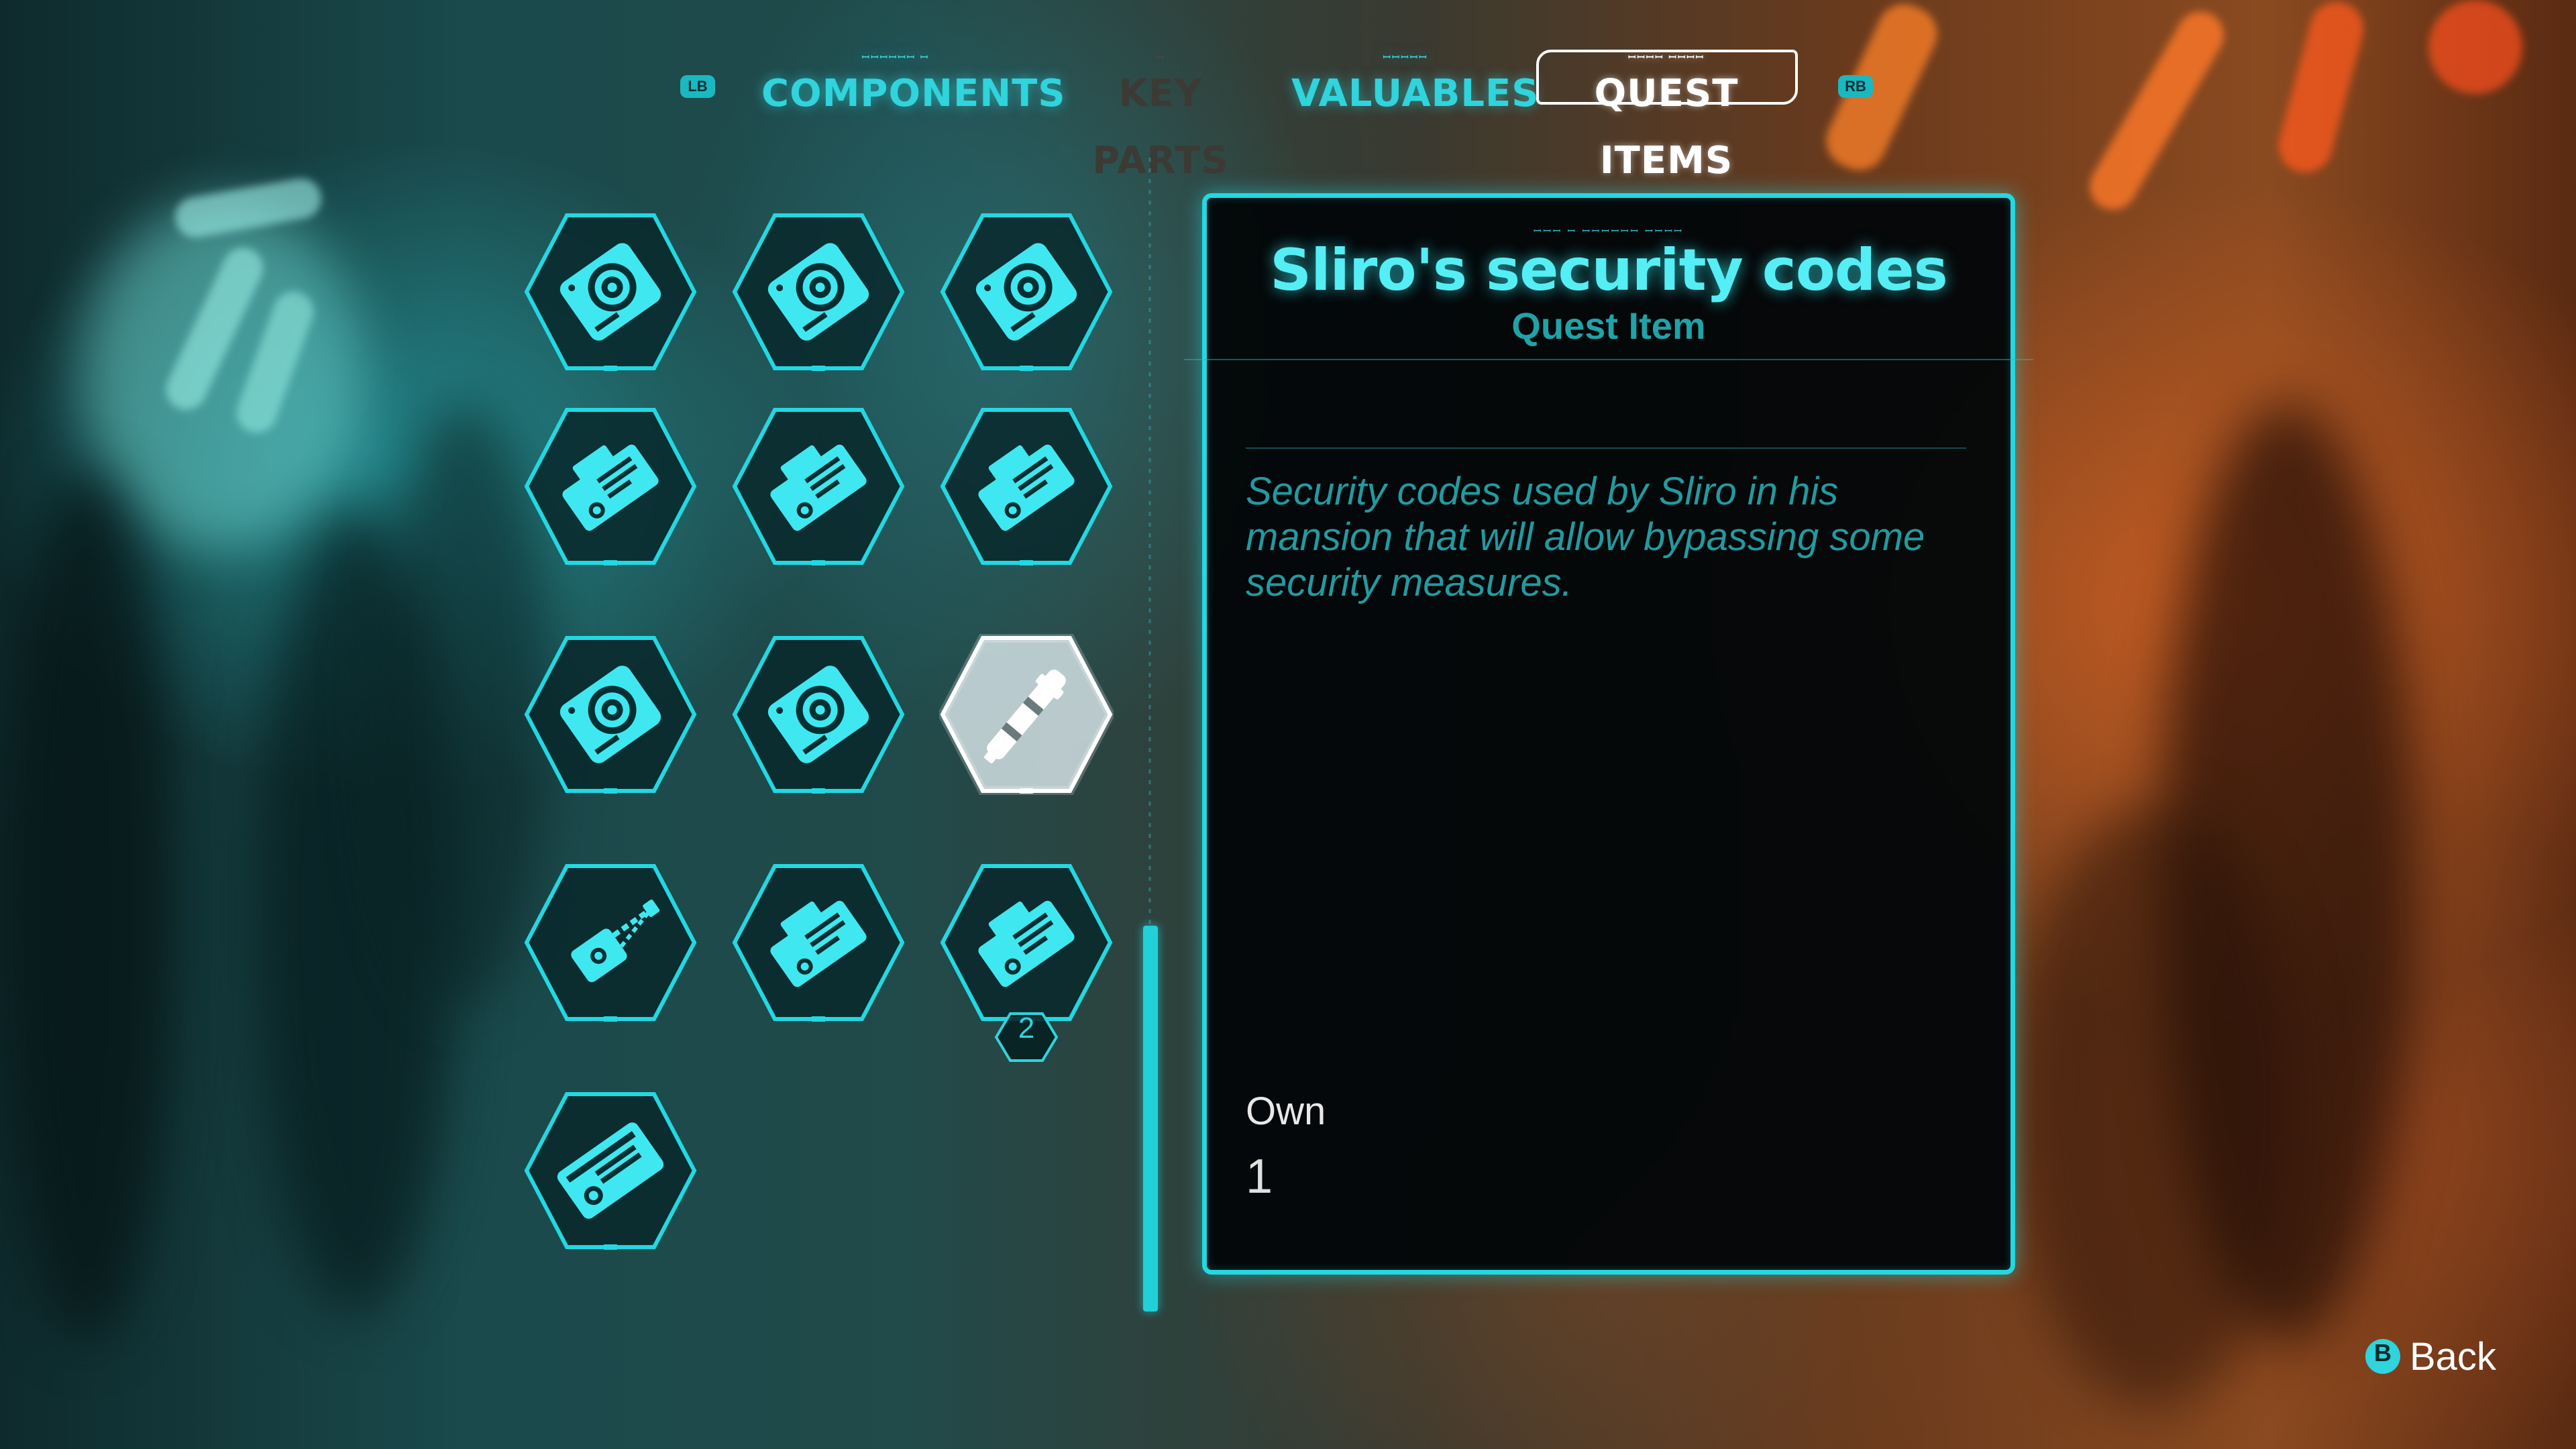  I want to click on stack-count-badge: 2, so click(1026, 1037).